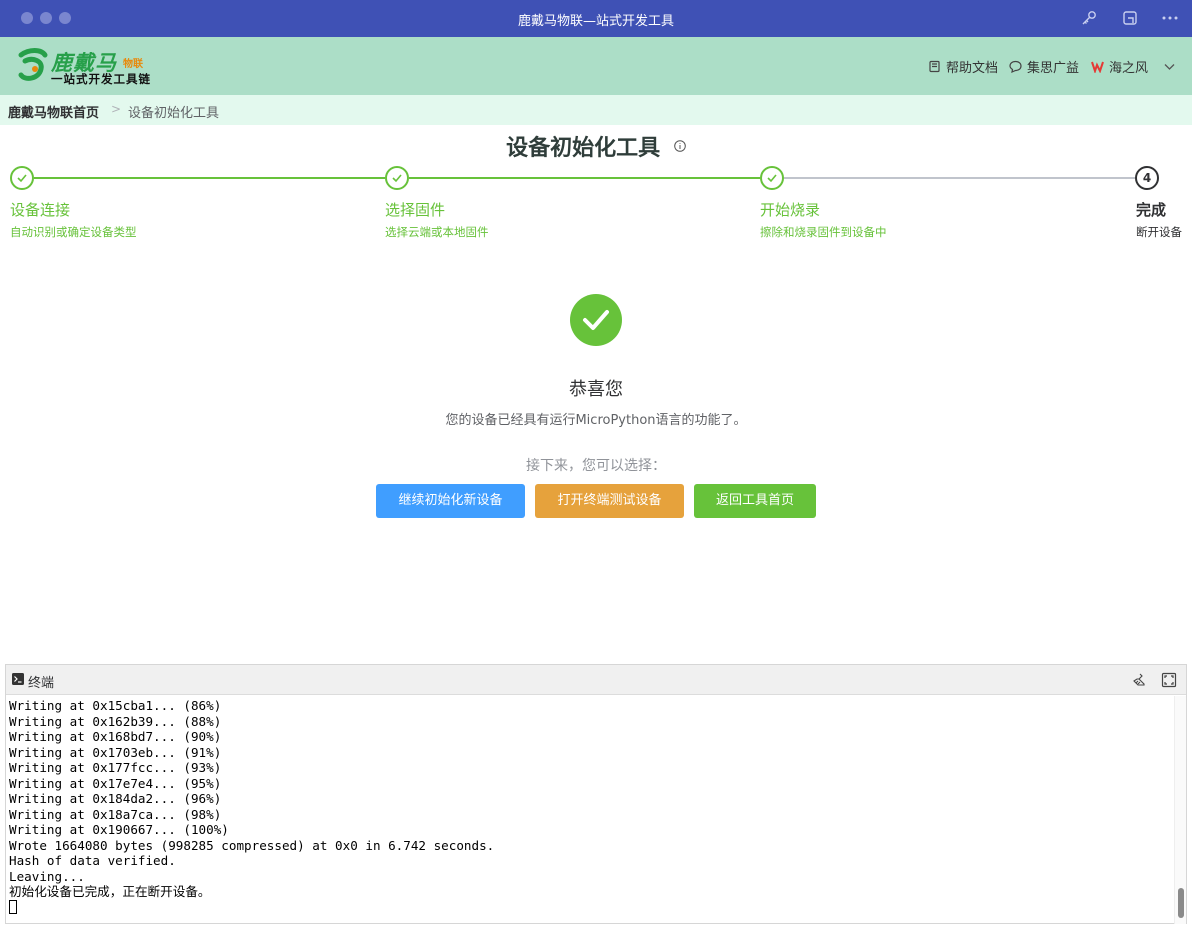  I want to click on logo-slogan: 一站式开发工具链, so click(101, 79).